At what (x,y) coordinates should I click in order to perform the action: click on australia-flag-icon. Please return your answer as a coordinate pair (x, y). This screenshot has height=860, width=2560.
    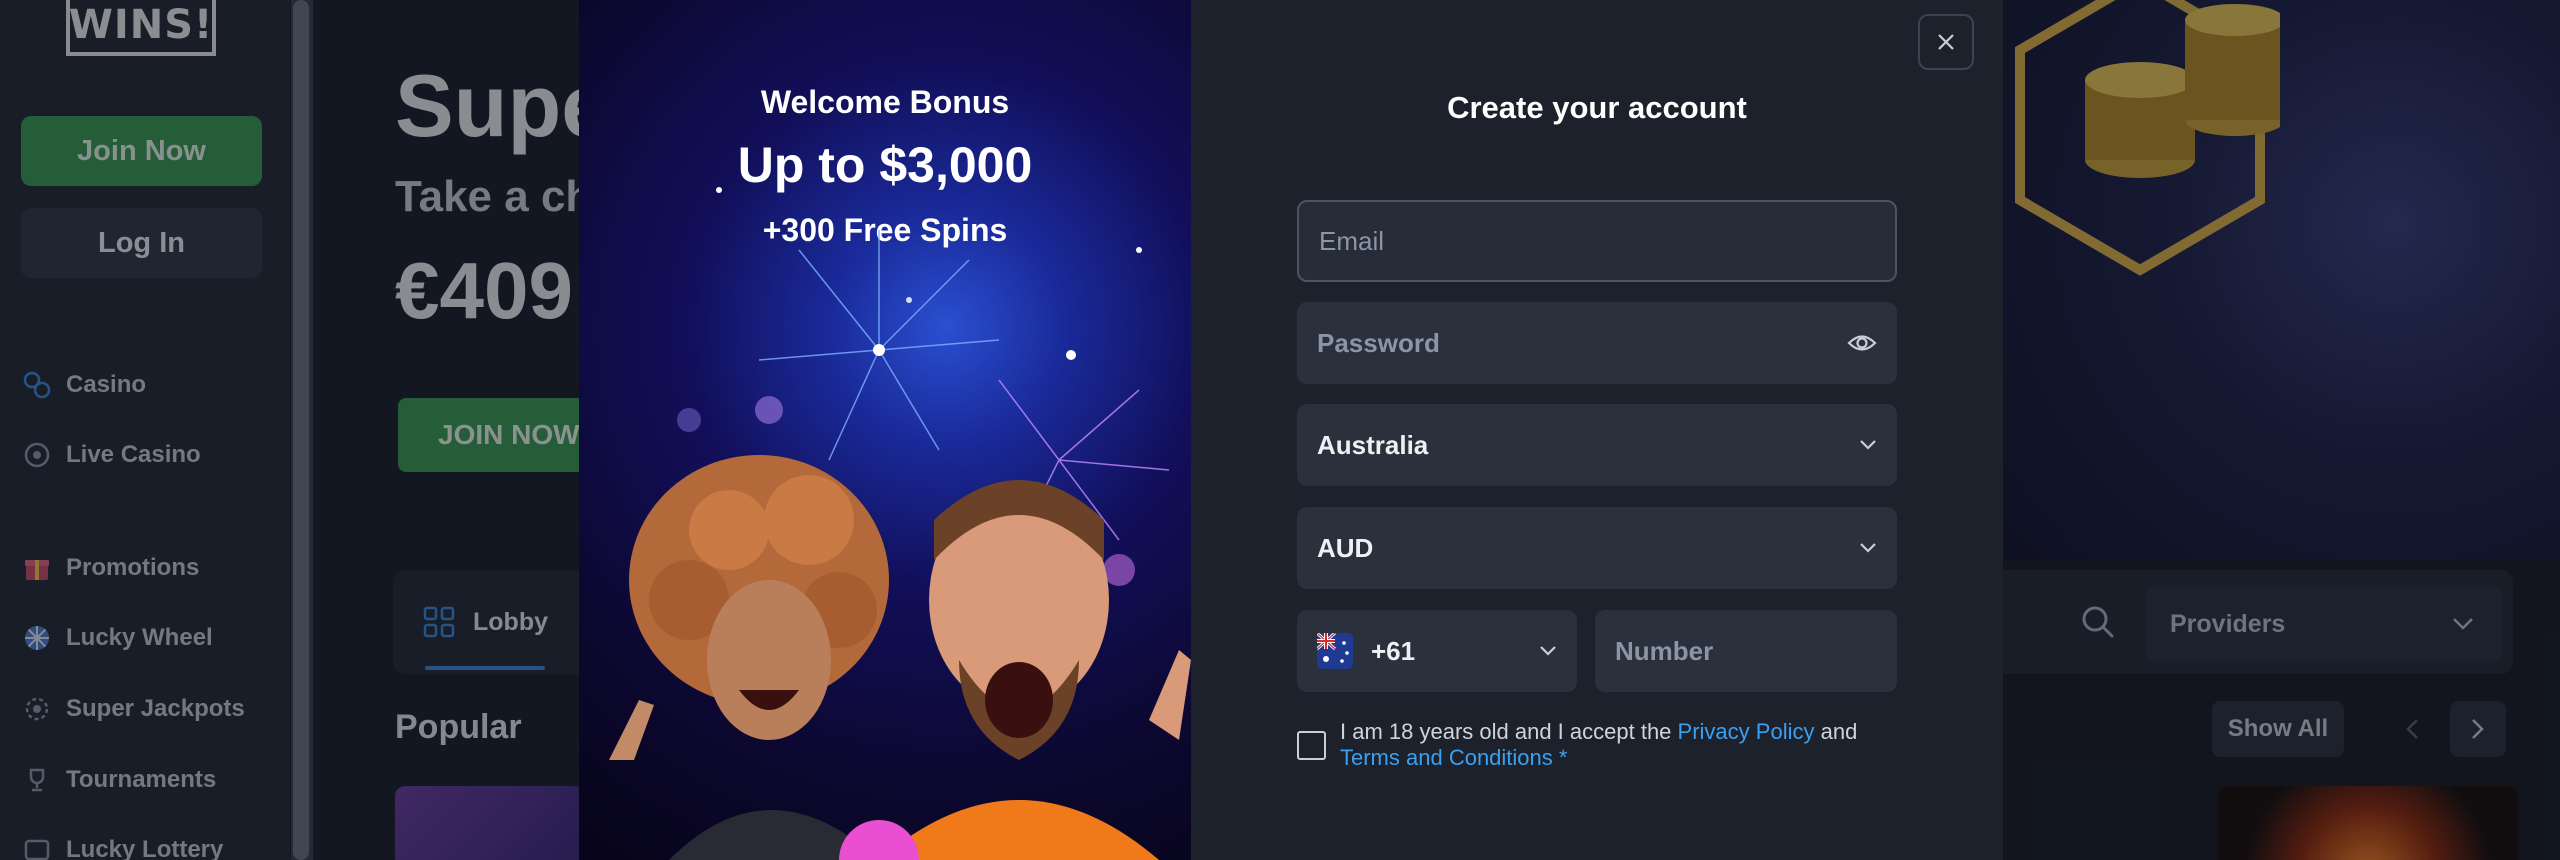
    Looking at the image, I should click on (1335, 651).